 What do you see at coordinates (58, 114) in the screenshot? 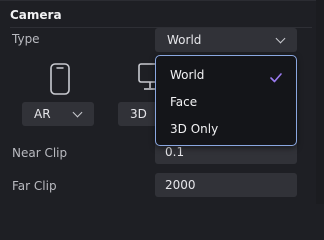
I see `ar-select: AR` at bounding box center [58, 114].